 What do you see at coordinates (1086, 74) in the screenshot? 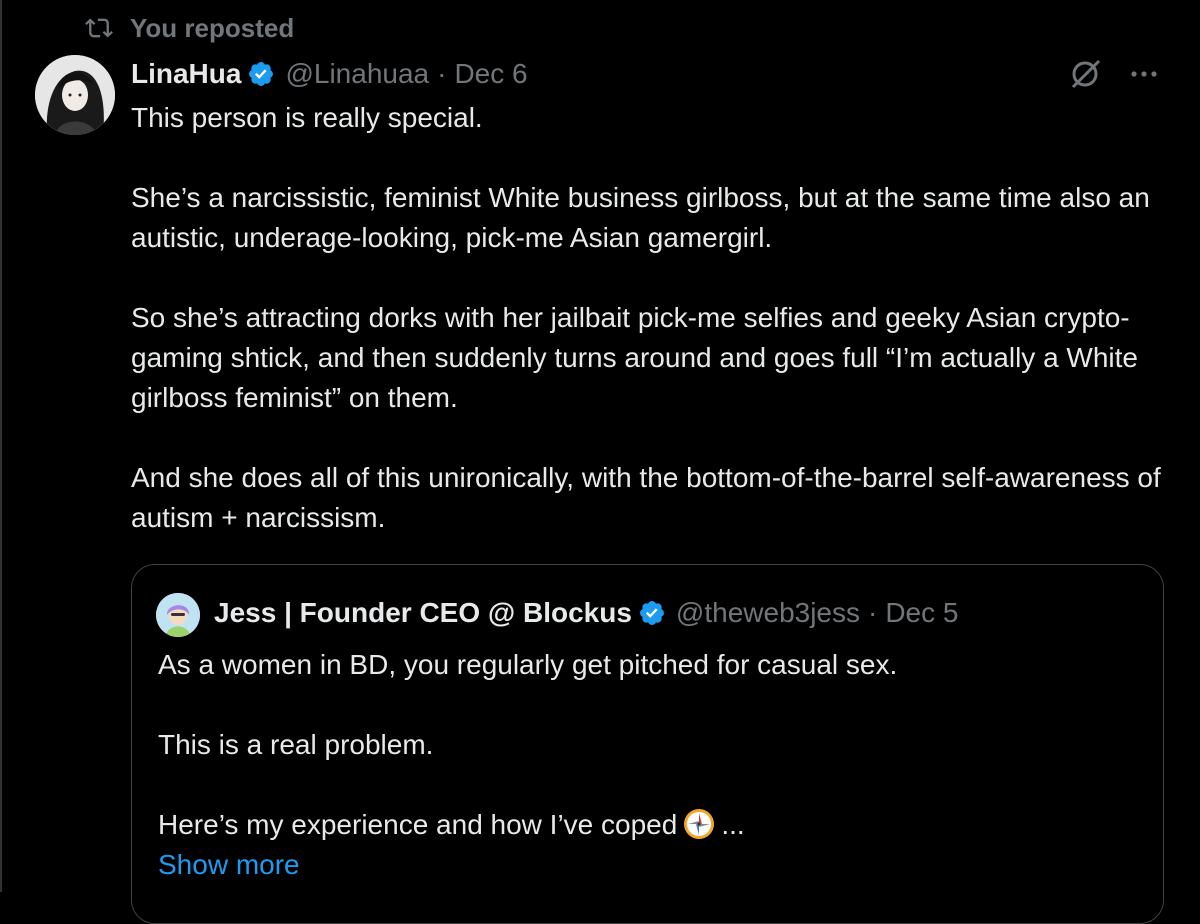
I see `grok-icon` at bounding box center [1086, 74].